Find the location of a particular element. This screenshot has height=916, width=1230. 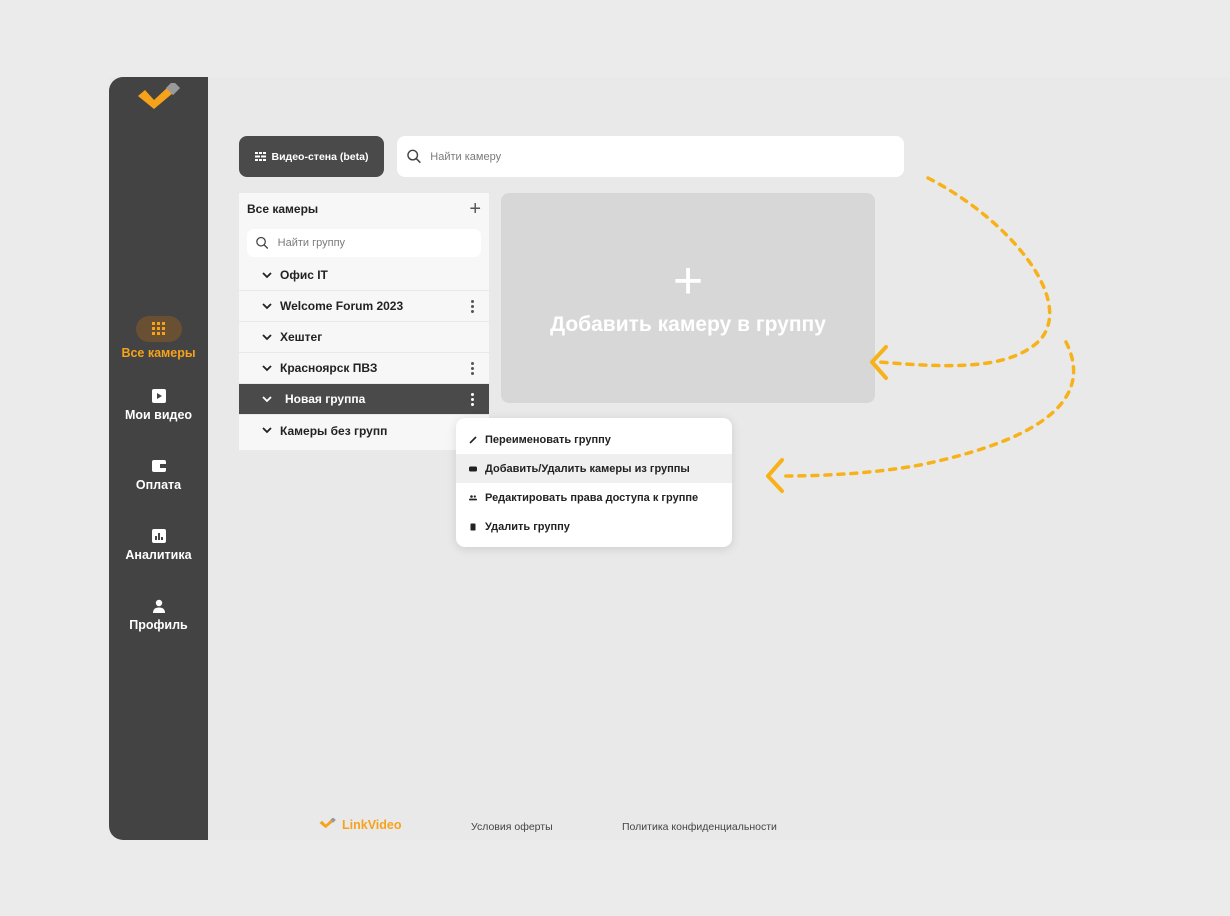

add-camera-label: Добавить камеру в группу is located at coordinates (688, 324).